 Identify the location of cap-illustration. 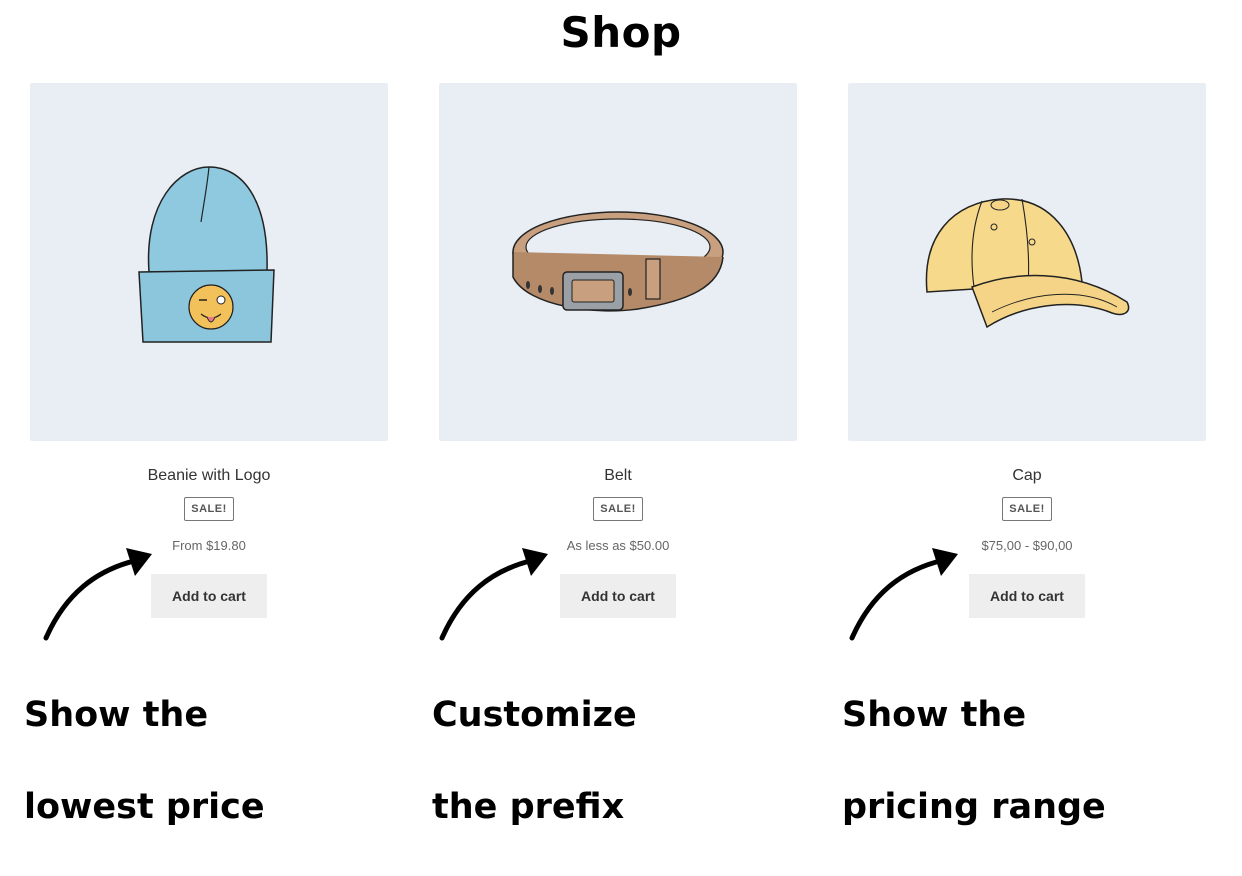
(1027, 263).